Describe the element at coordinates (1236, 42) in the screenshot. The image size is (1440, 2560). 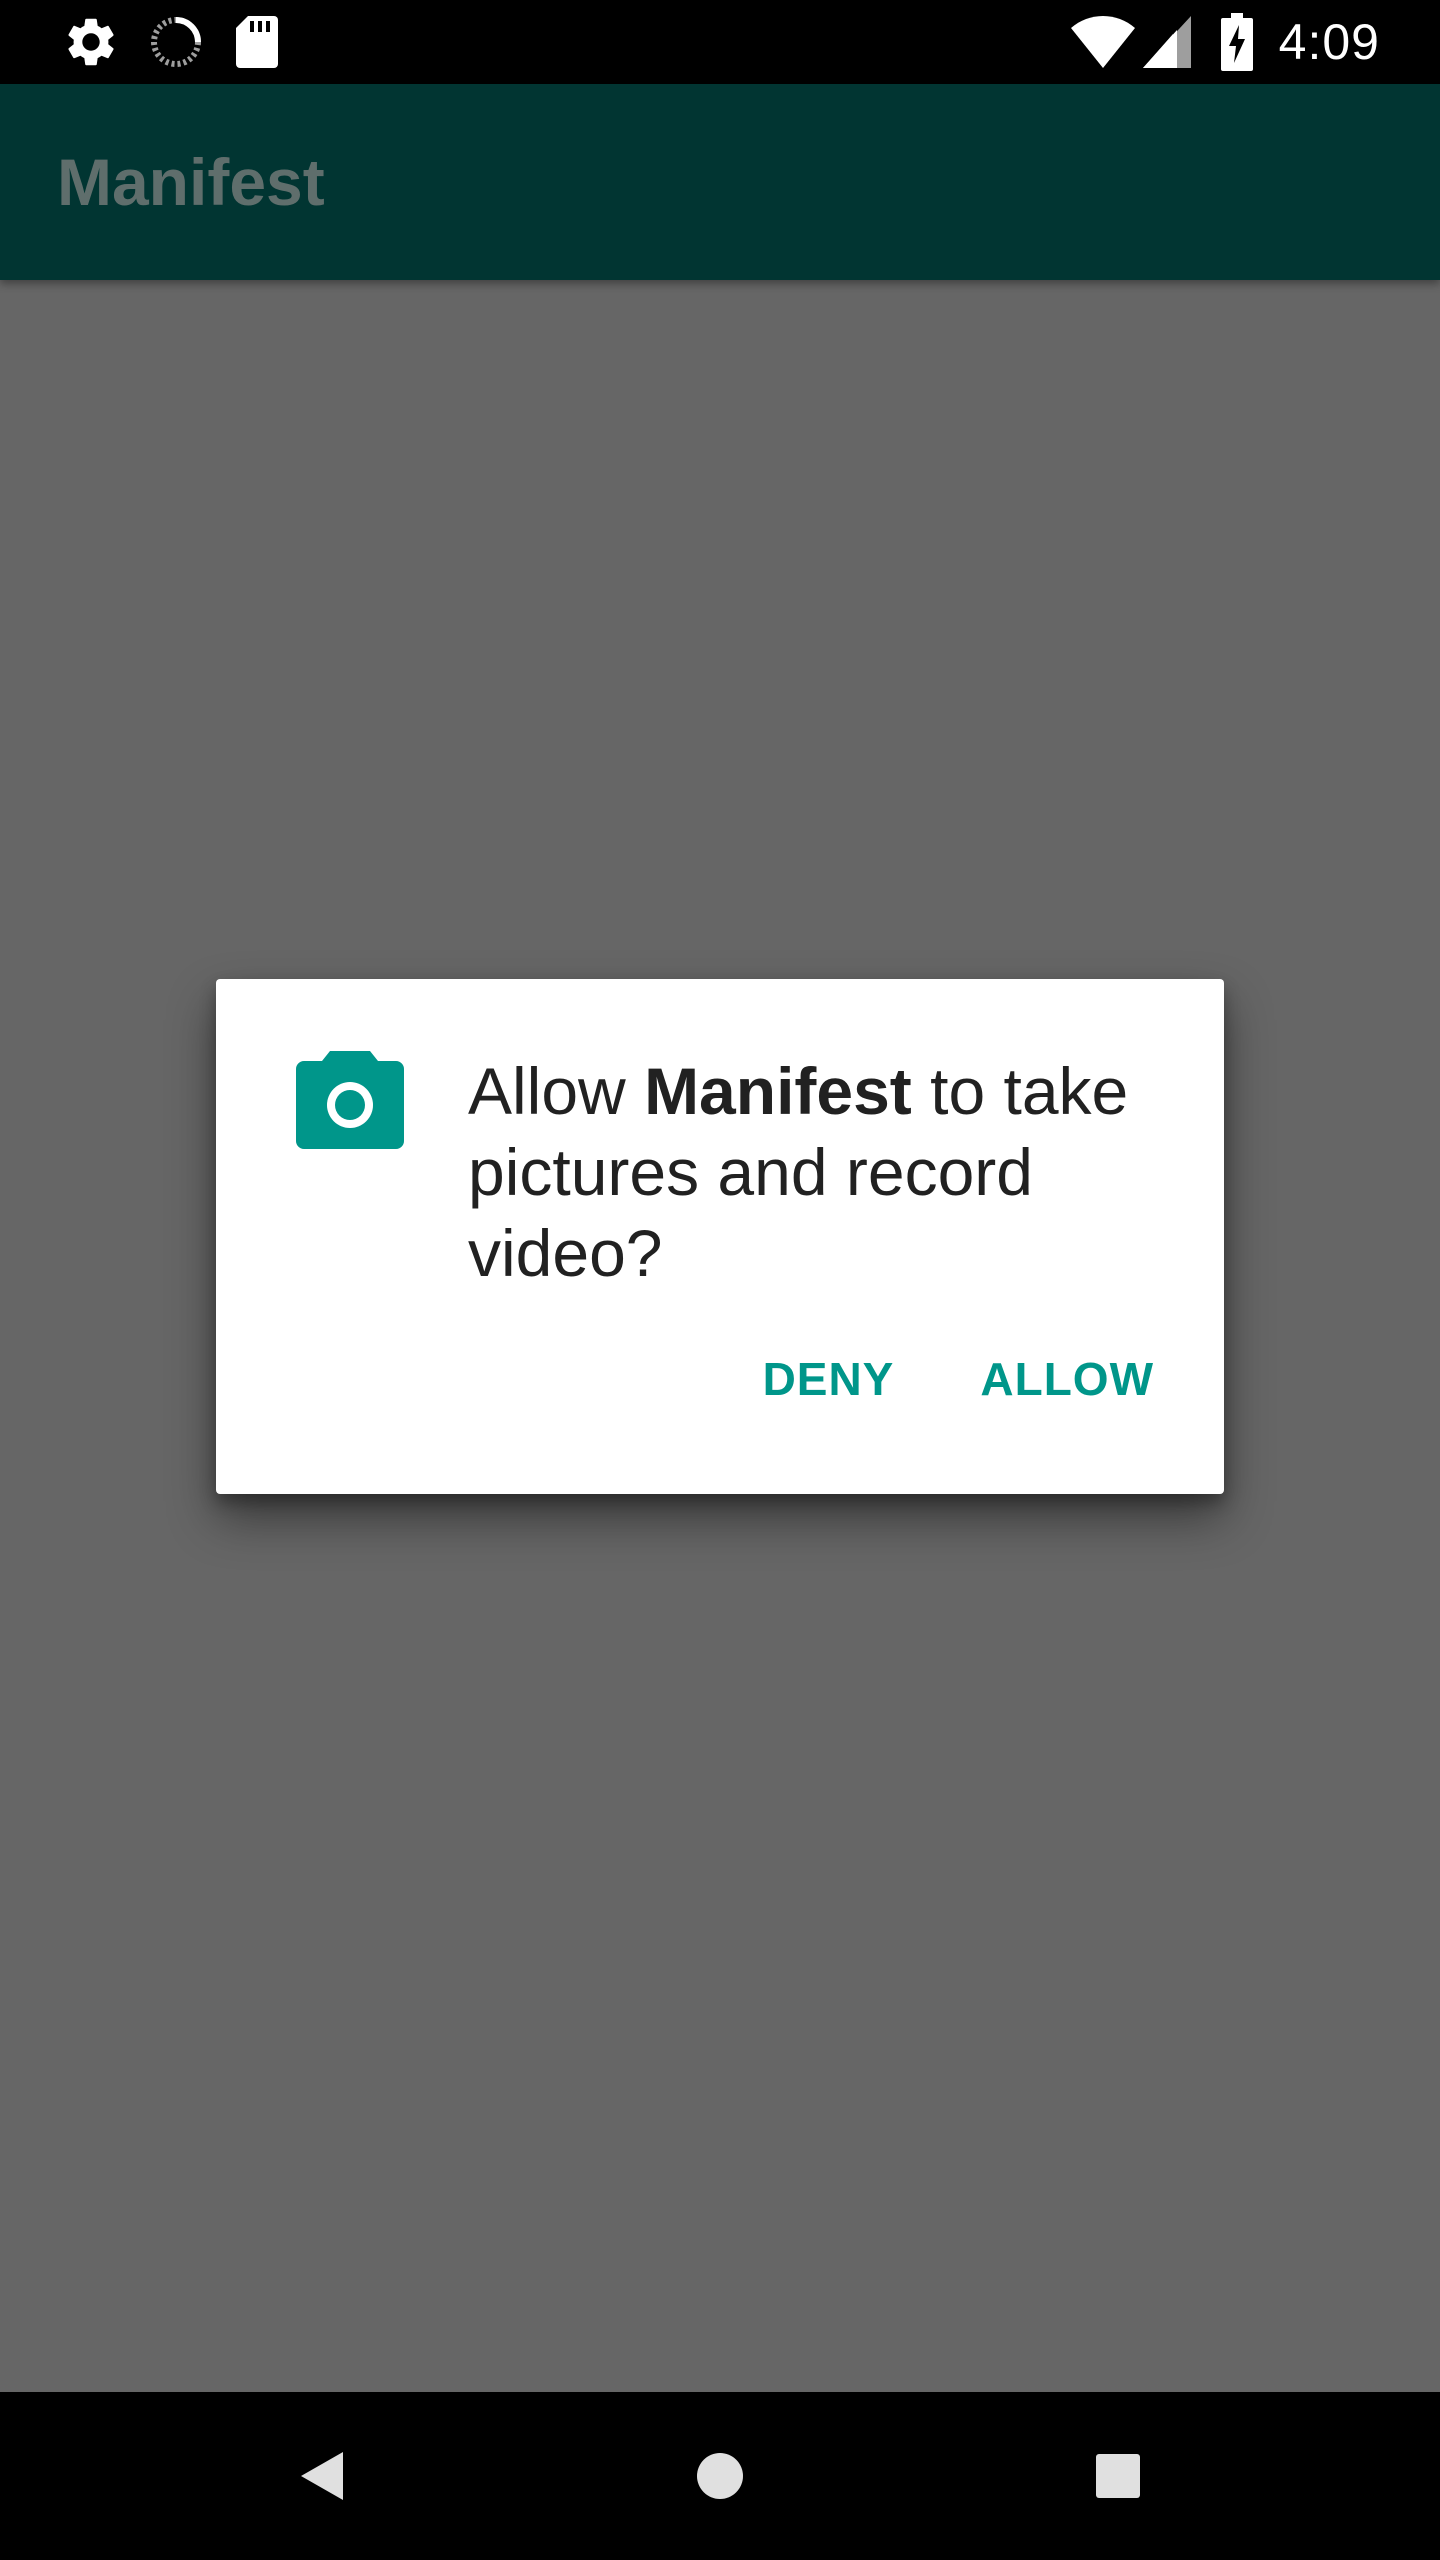
I see `battery-charging-icon` at that location.